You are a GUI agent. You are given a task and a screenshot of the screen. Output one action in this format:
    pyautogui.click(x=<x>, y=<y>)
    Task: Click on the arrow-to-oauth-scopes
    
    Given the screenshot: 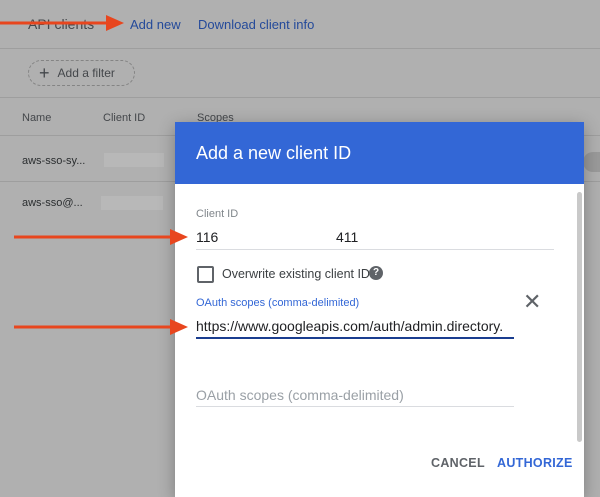 What is the action you would take?
    pyautogui.click(x=101, y=327)
    